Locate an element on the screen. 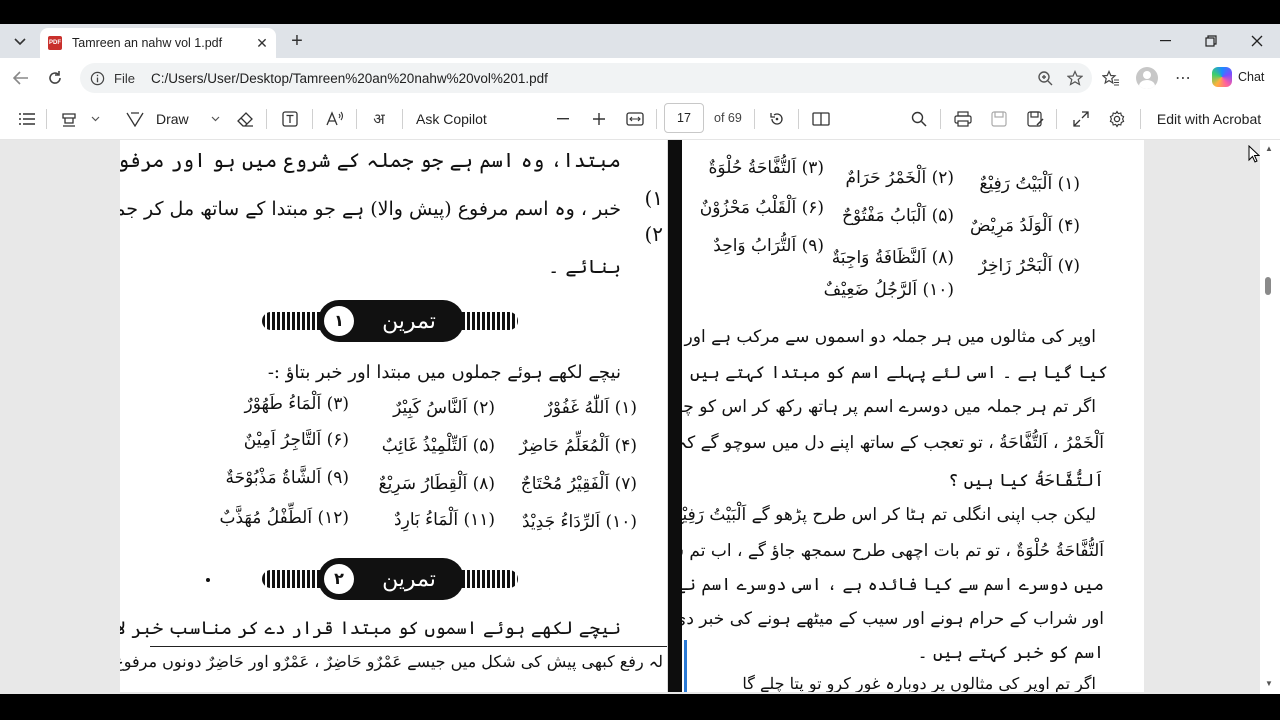  eraser-icon is located at coordinates (245, 119).